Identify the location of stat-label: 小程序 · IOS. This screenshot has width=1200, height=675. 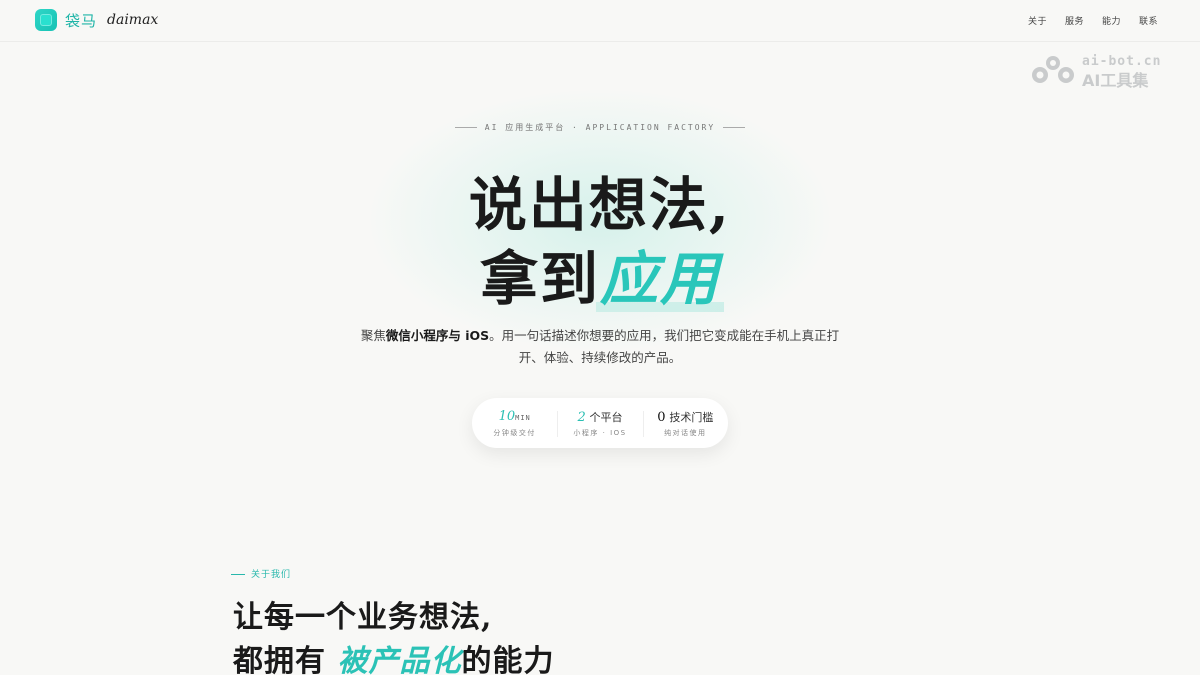
(600, 432).